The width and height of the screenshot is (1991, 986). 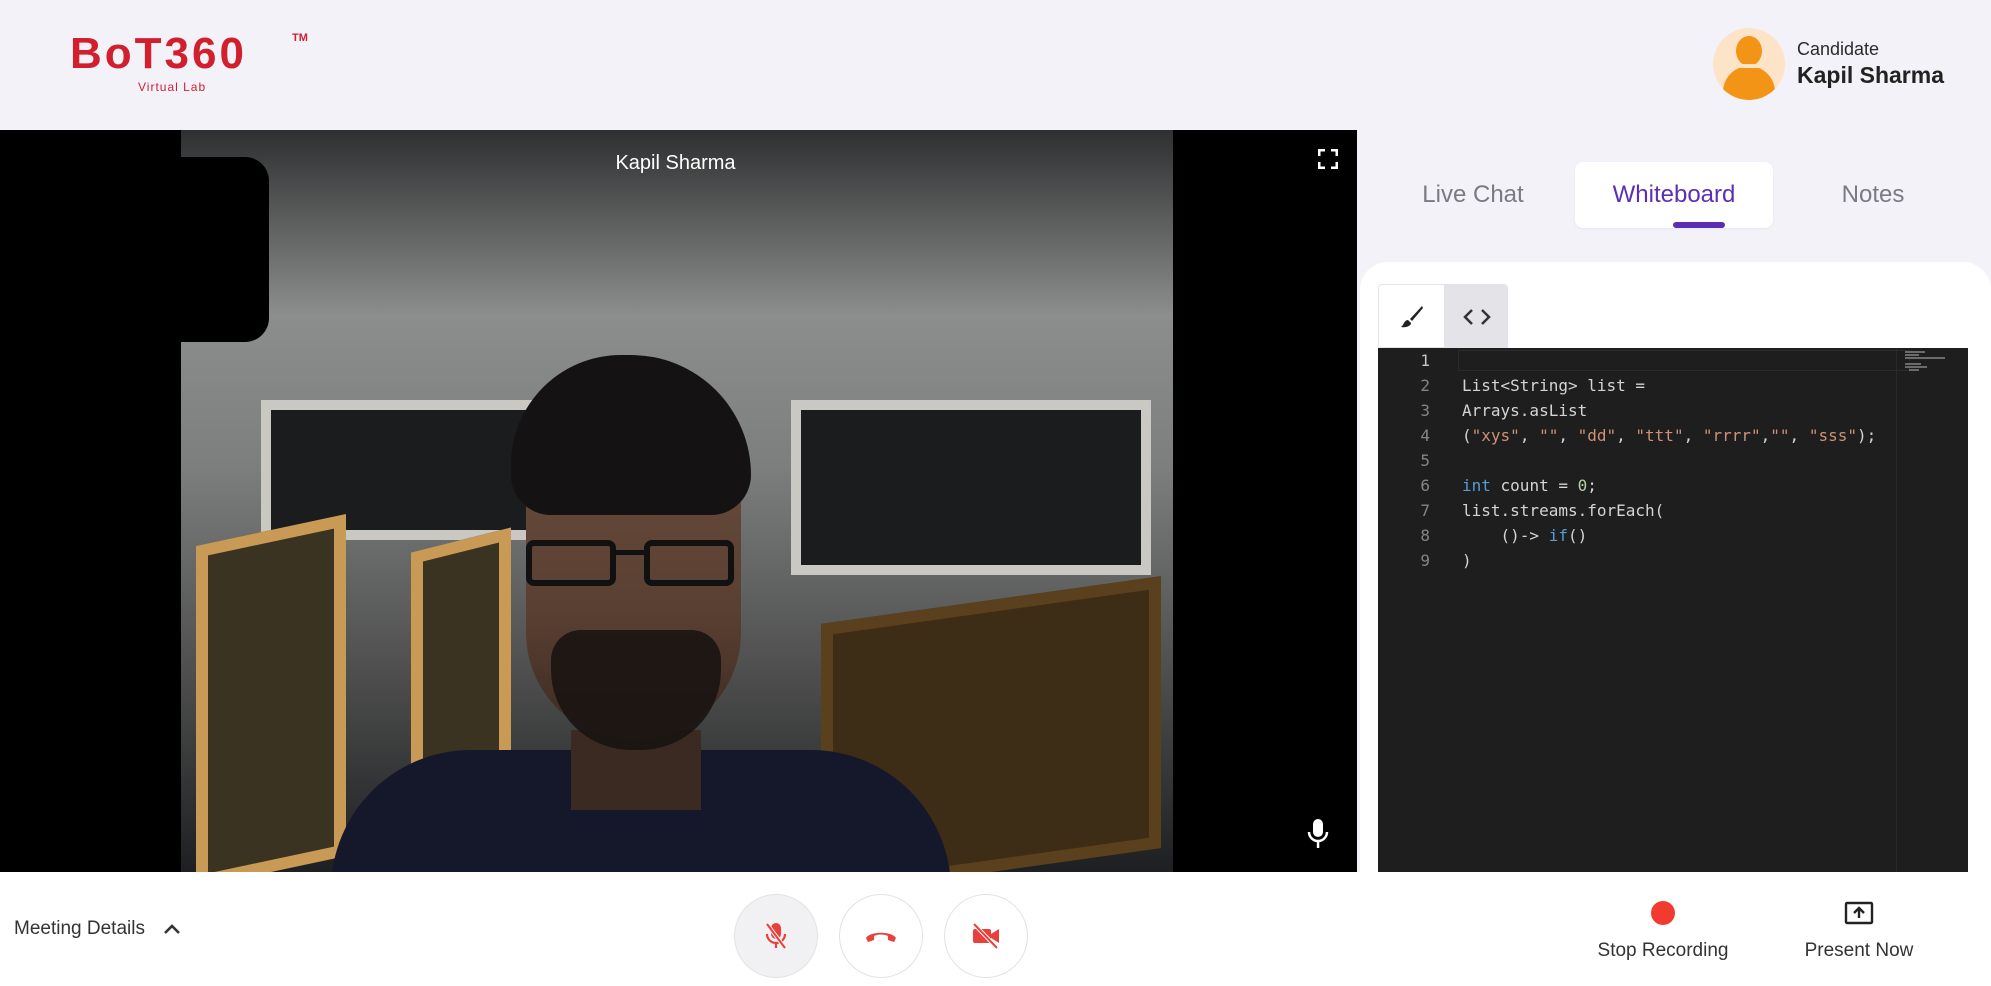 What do you see at coordinates (1658, 560) in the screenshot?
I see `code-line: 9 )` at bounding box center [1658, 560].